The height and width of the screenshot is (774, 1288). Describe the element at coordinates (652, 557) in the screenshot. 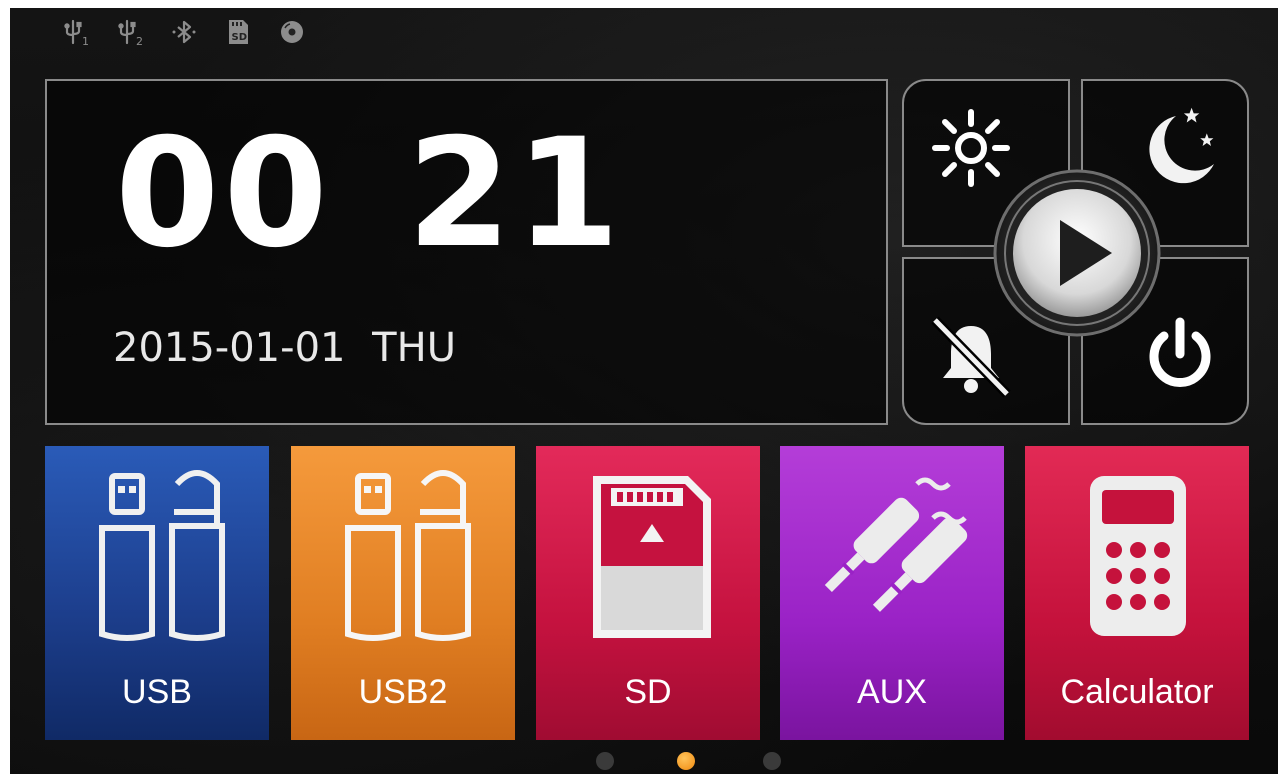

I see `sd-card-icon` at that location.